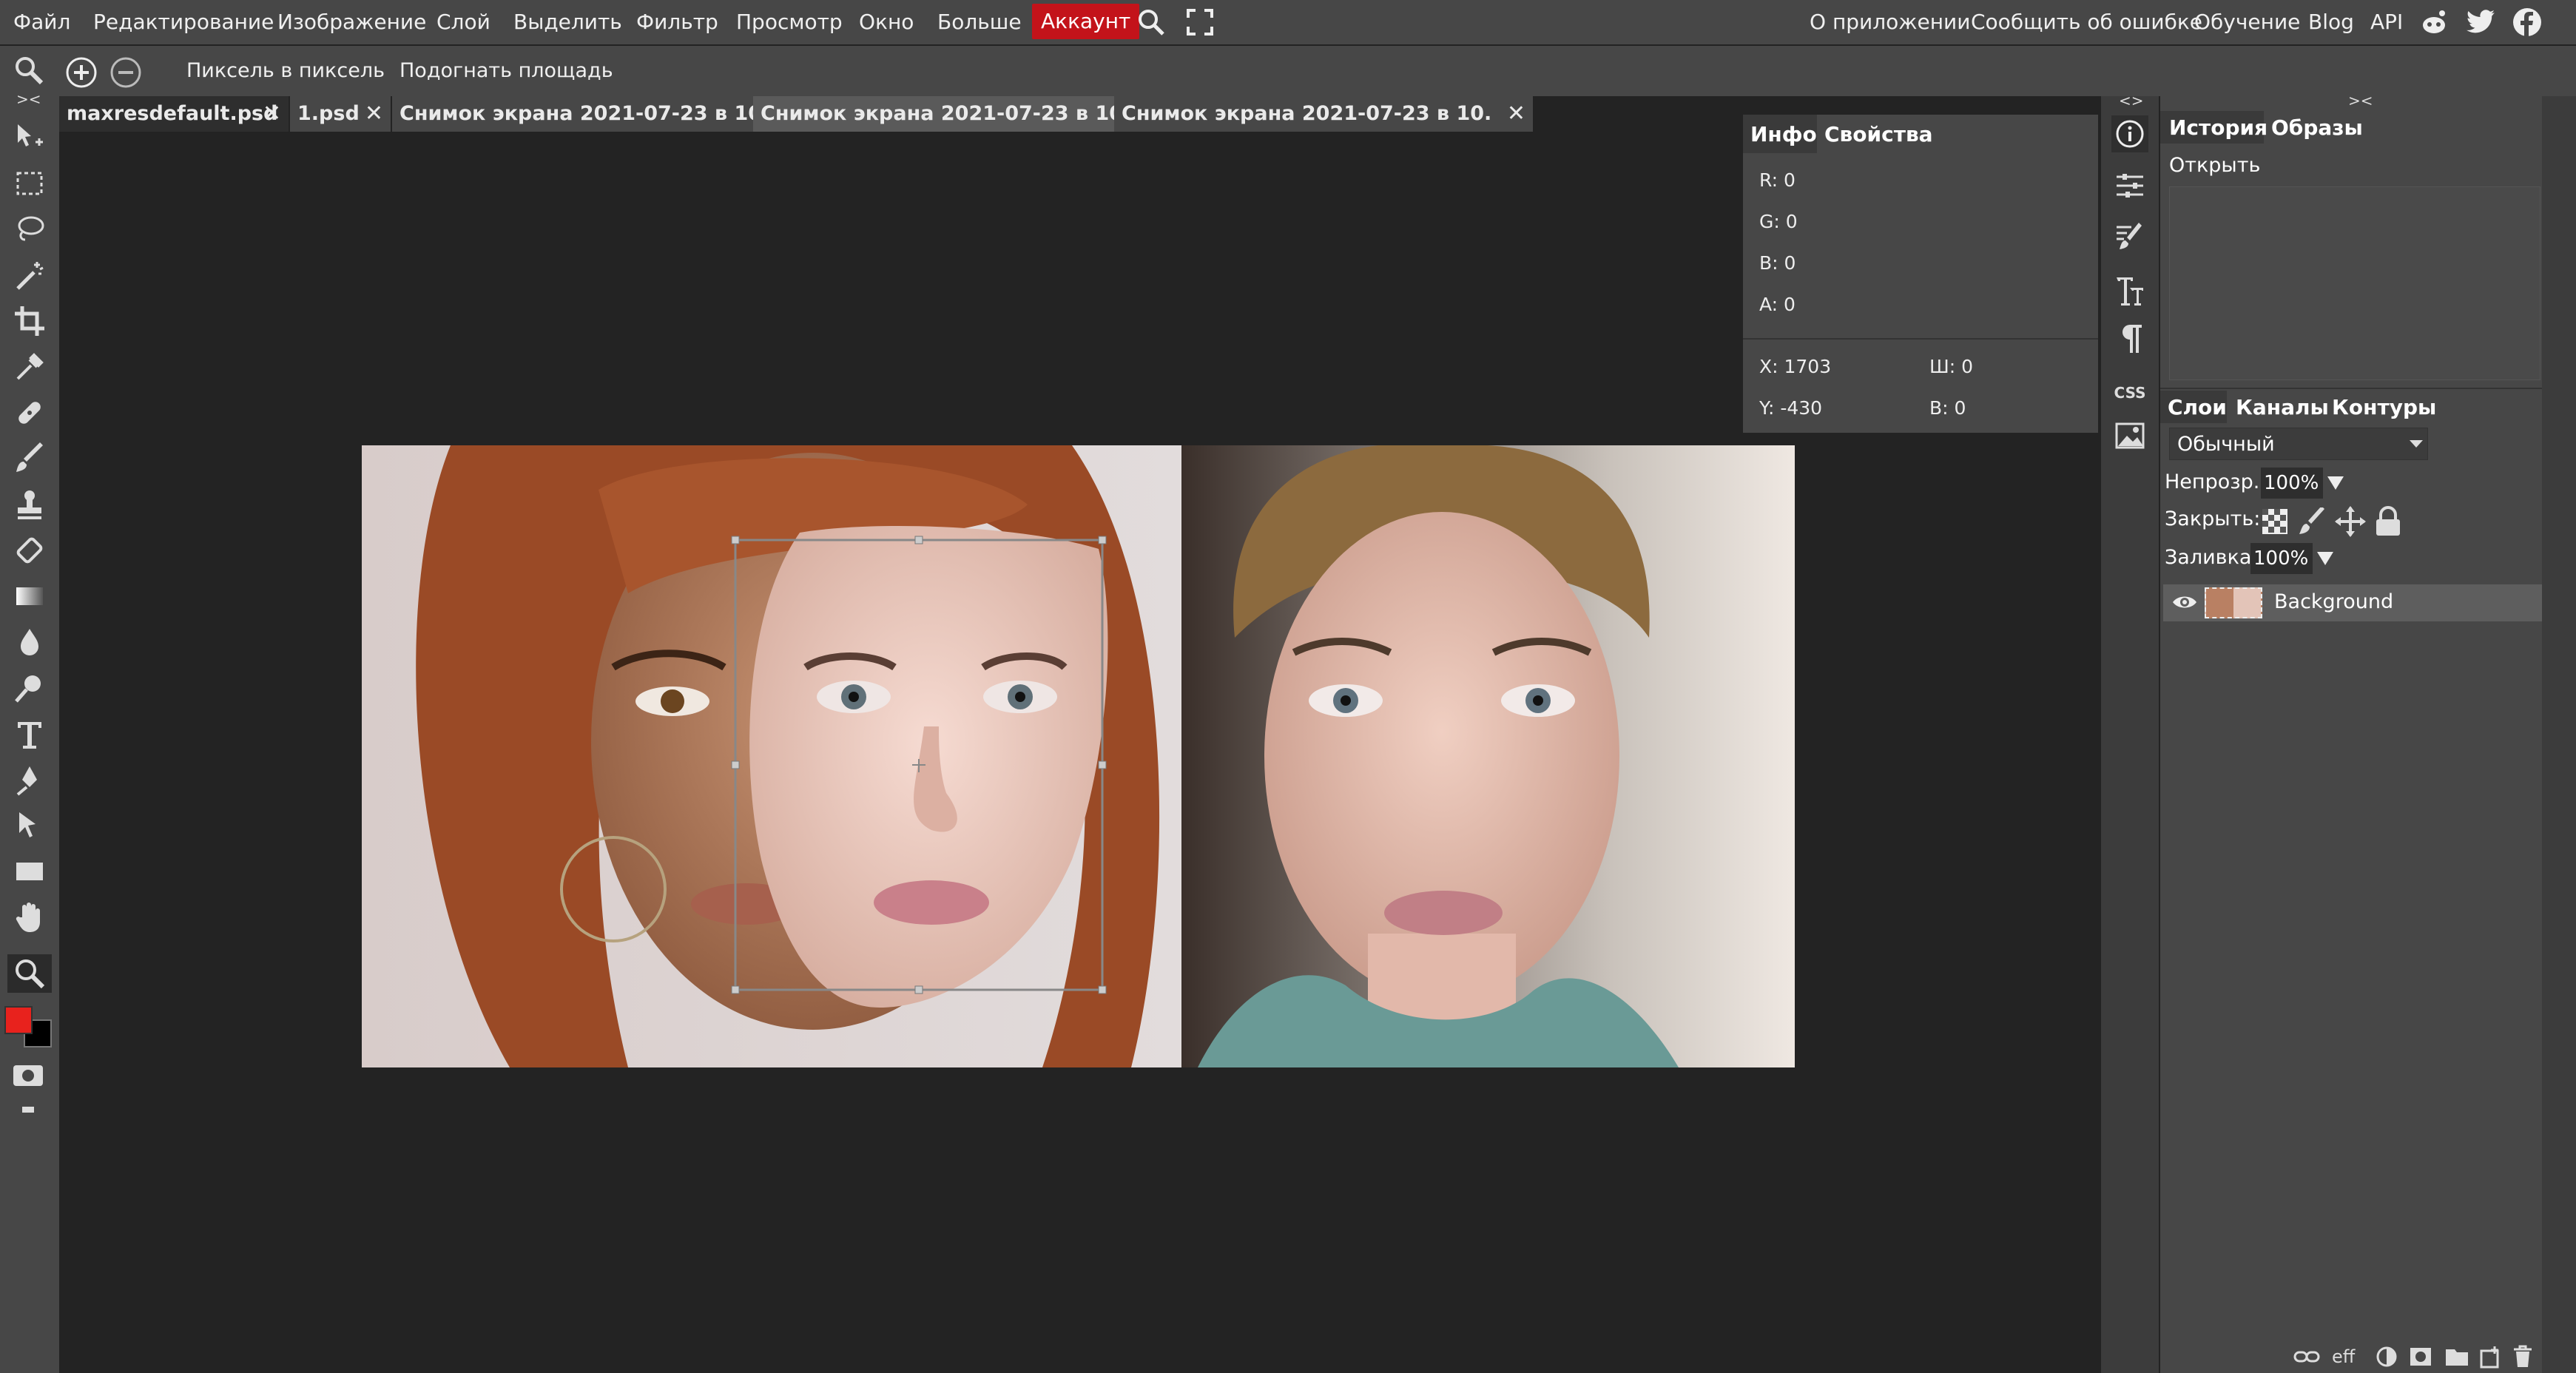 Image resolution: width=2576 pixels, height=1373 pixels. What do you see at coordinates (1783, 134) in the screenshot?
I see `tab-info-label: Инфо` at bounding box center [1783, 134].